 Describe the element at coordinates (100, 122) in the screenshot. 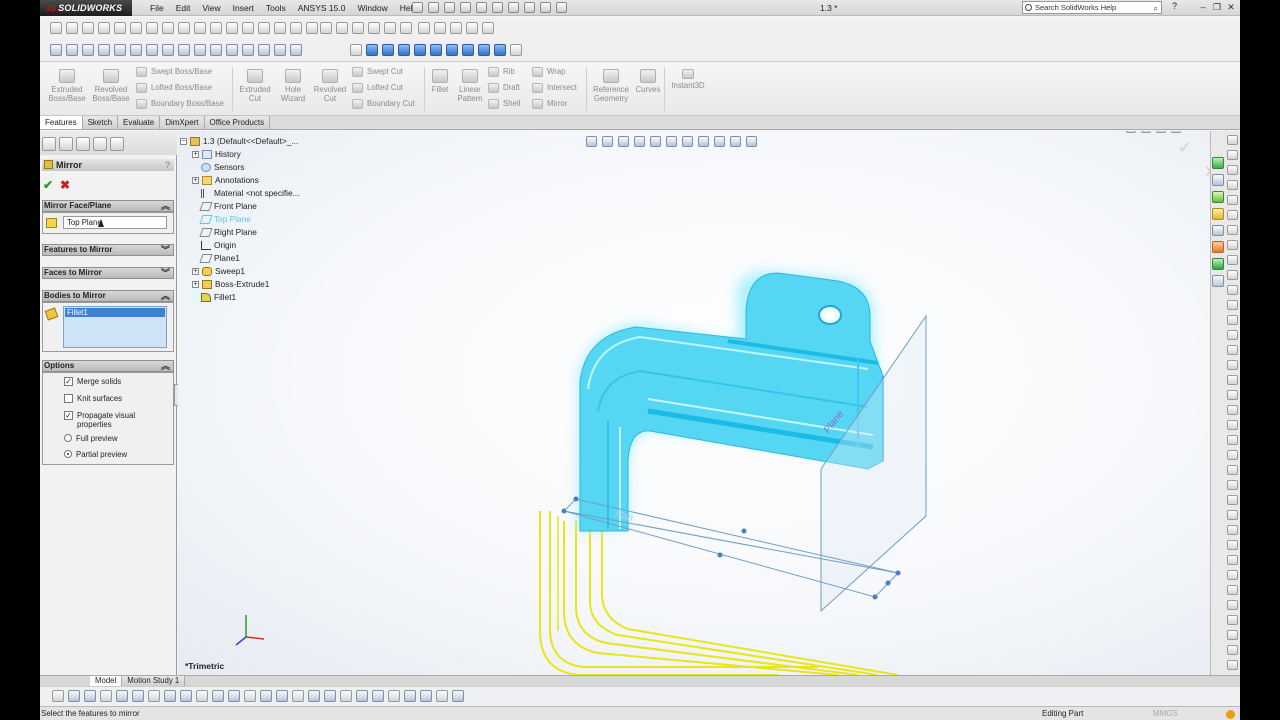

I see `tab-sketch: Sketch` at that location.